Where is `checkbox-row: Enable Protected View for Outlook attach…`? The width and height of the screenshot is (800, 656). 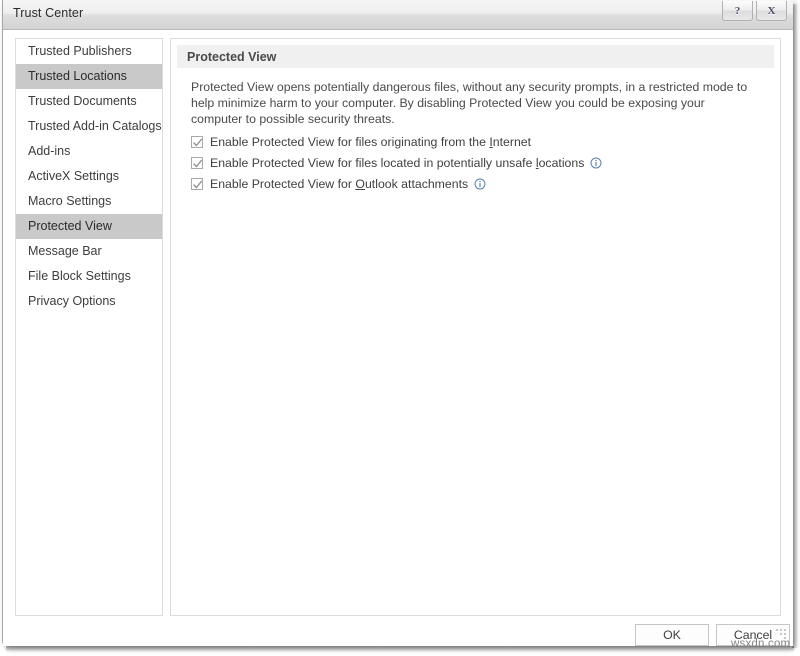
checkbox-row: Enable Protected View for Outlook attach… is located at coordinates (471, 183).